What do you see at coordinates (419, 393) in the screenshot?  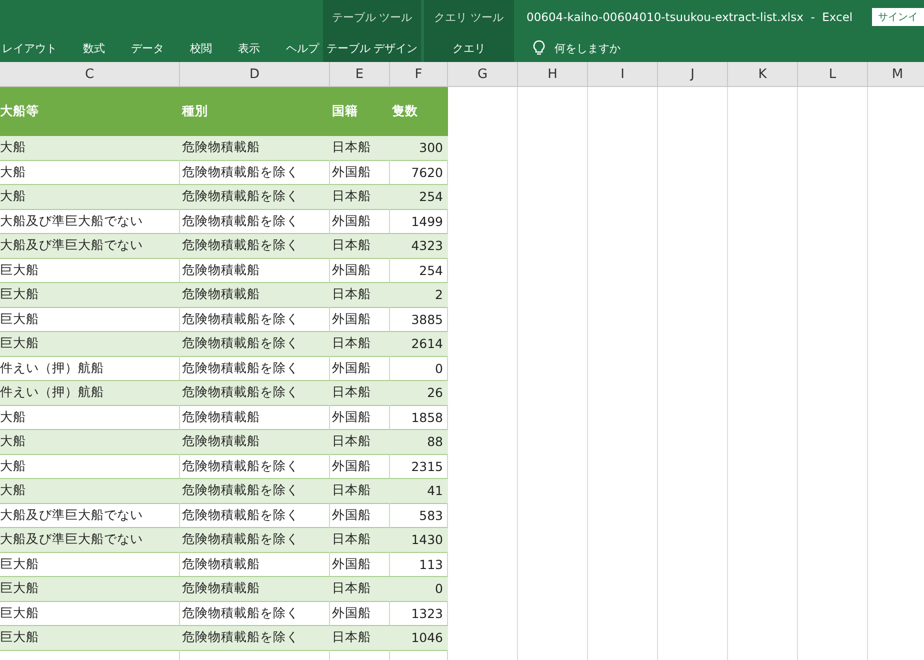 I see `table-cell: 26` at bounding box center [419, 393].